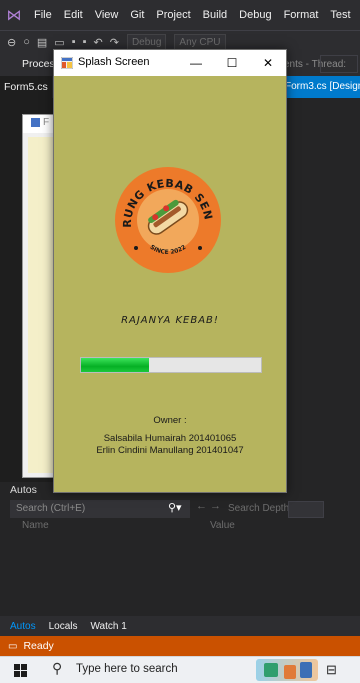  What do you see at coordinates (170, 438) in the screenshot?
I see `owner-name-1: Salsabila Humairah 201401065` at bounding box center [170, 438].